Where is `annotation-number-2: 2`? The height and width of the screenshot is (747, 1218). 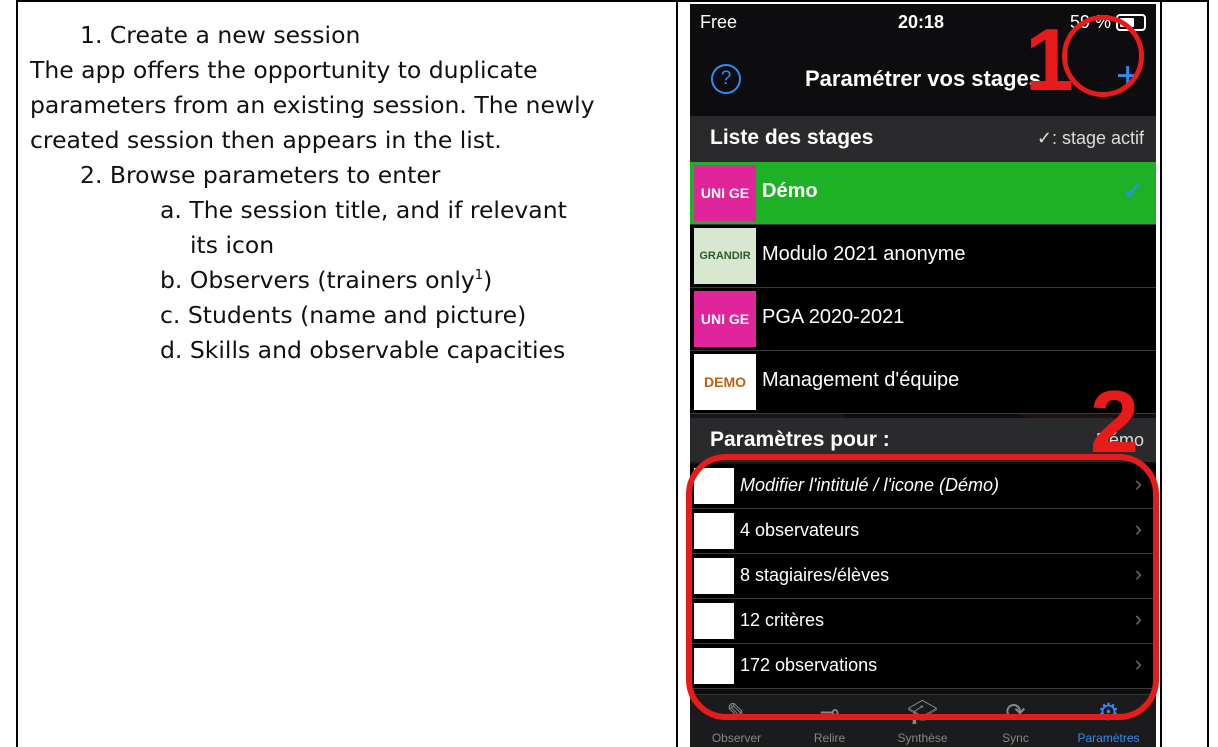 annotation-number-2: 2 is located at coordinates (1114, 421).